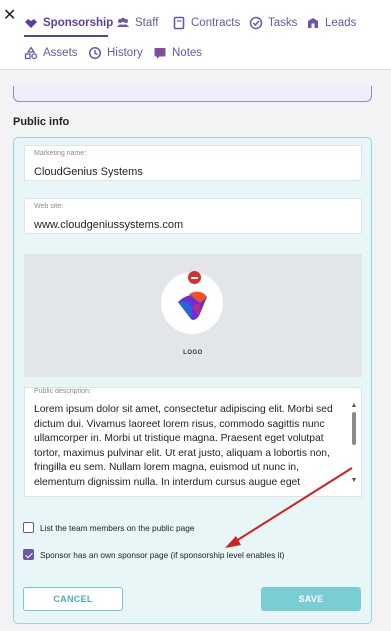  What do you see at coordinates (125, 53) in the screenshot?
I see `tab-label: History` at bounding box center [125, 53].